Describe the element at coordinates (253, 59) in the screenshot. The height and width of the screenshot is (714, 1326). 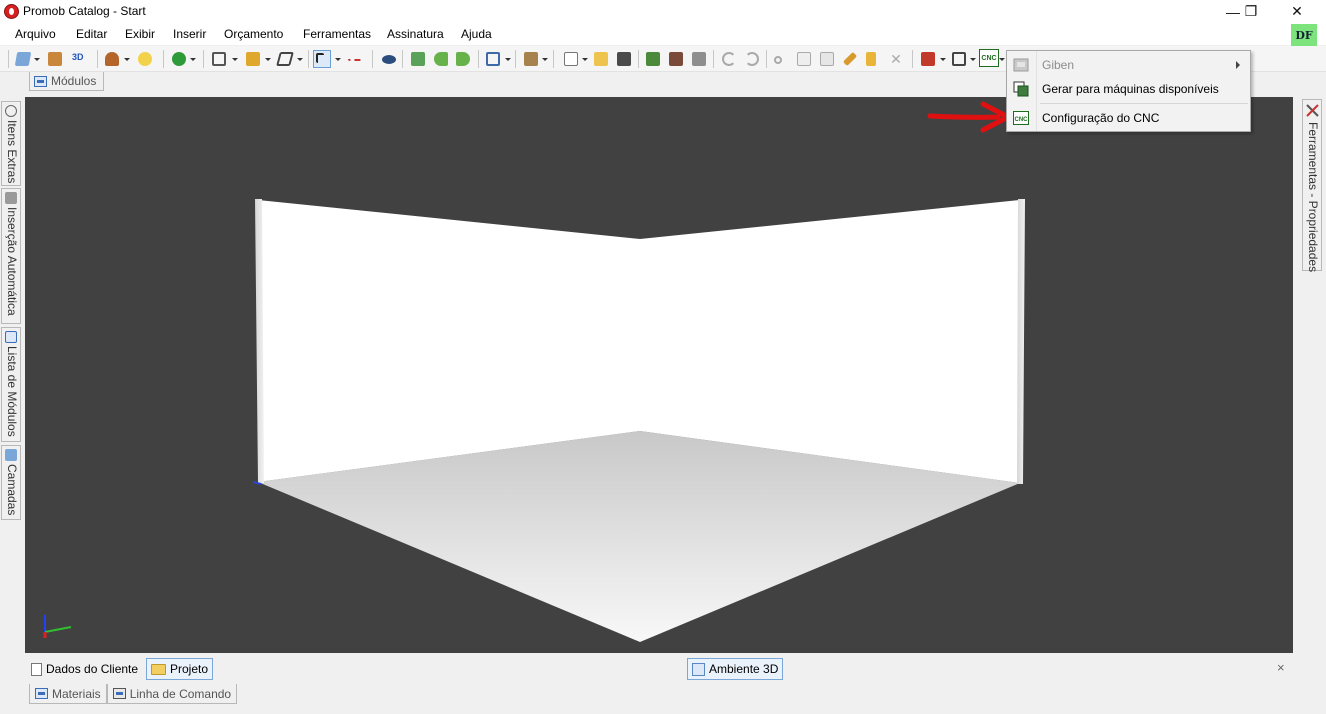
I see `stack-icon` at that location.